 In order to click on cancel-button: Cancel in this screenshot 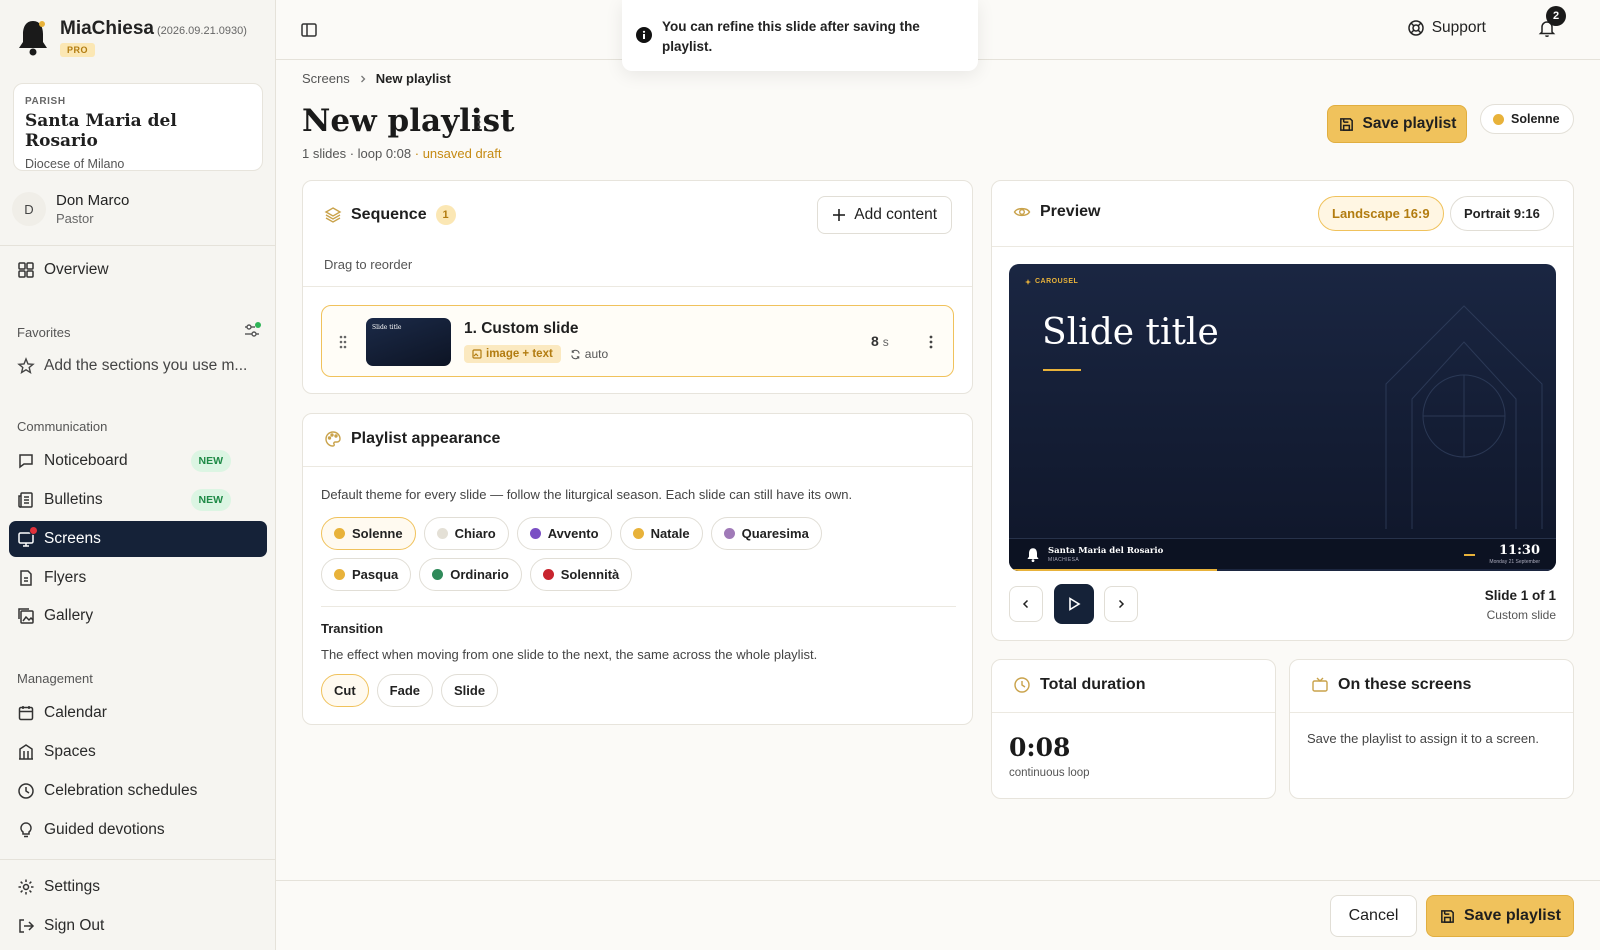, I will do `click(1373, 916)`.